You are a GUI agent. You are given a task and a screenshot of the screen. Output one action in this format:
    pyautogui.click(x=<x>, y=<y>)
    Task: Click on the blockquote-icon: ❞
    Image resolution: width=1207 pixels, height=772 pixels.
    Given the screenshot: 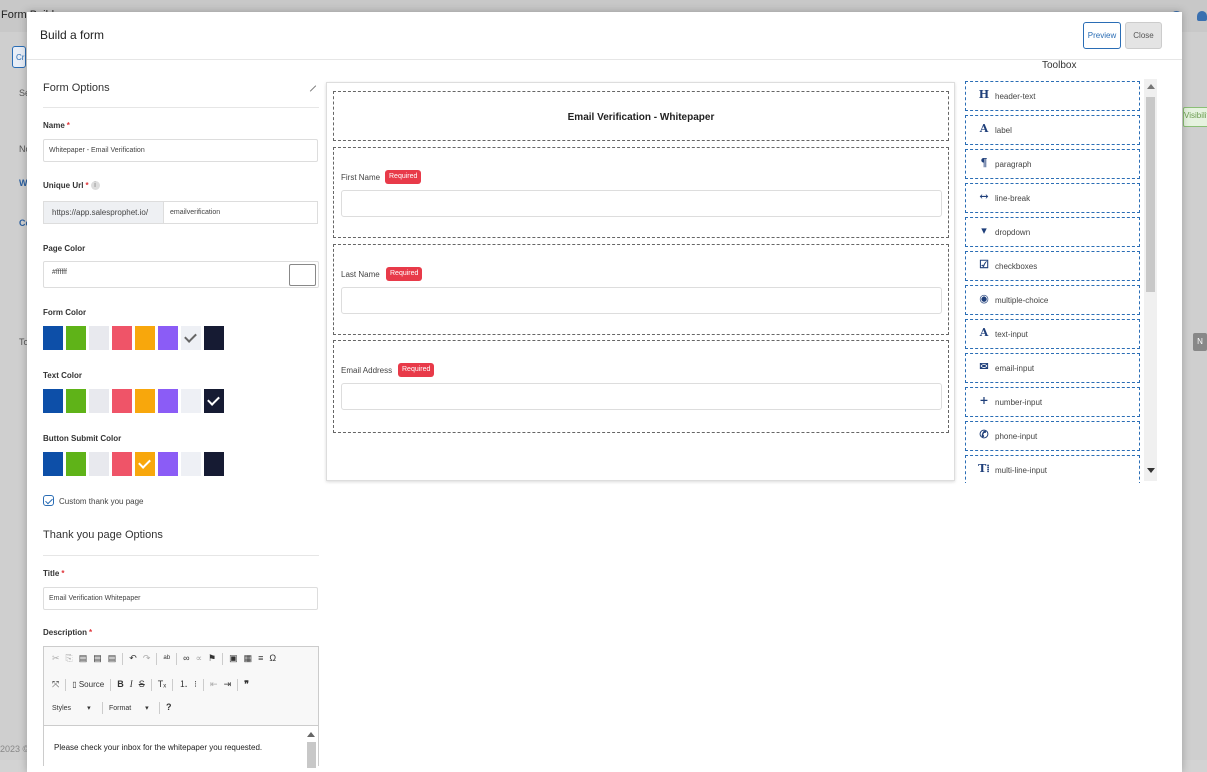 What is the action you would take?
    pyautogui.click(x=246, y=684)
    